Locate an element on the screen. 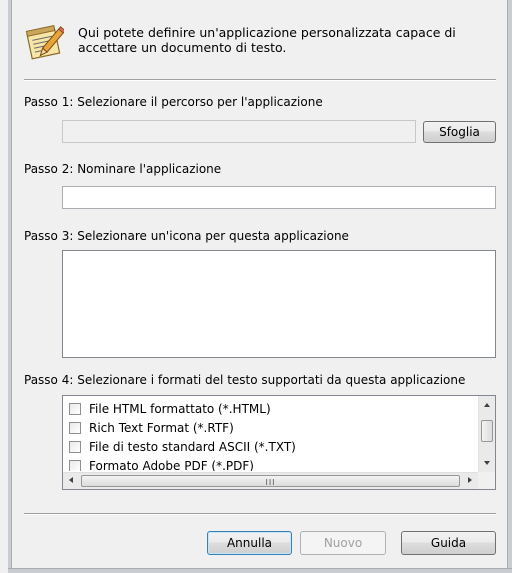  vertical-scrollbar is located at coordinates (486, 434).